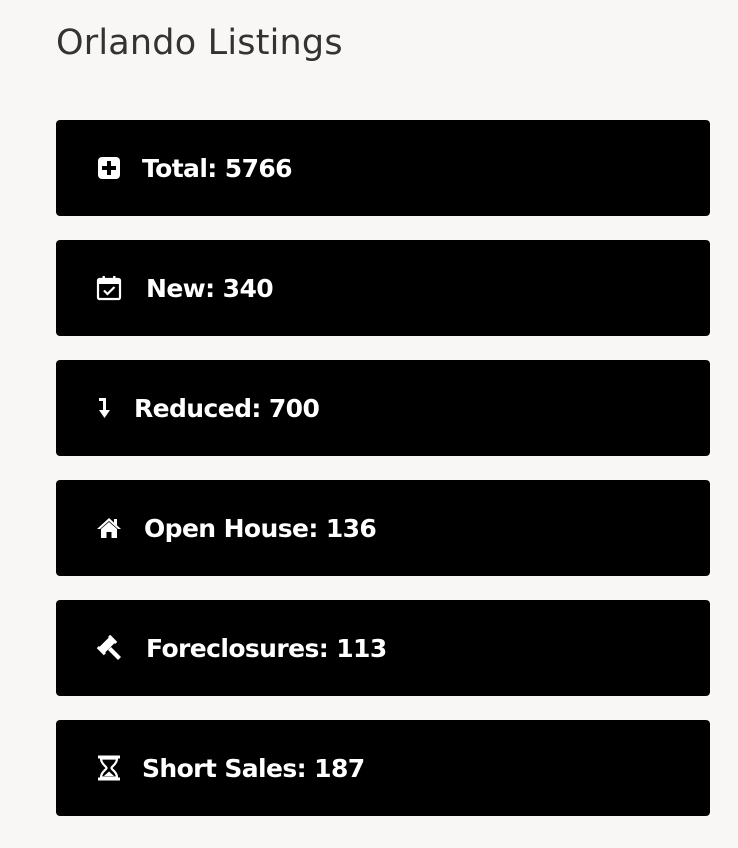 This screenshot has height=848, width=738. What do you see at coordinates (210, 288) in the screenshot?
I see `listing-new-label: New: 340` at bounding box center [210, 288].